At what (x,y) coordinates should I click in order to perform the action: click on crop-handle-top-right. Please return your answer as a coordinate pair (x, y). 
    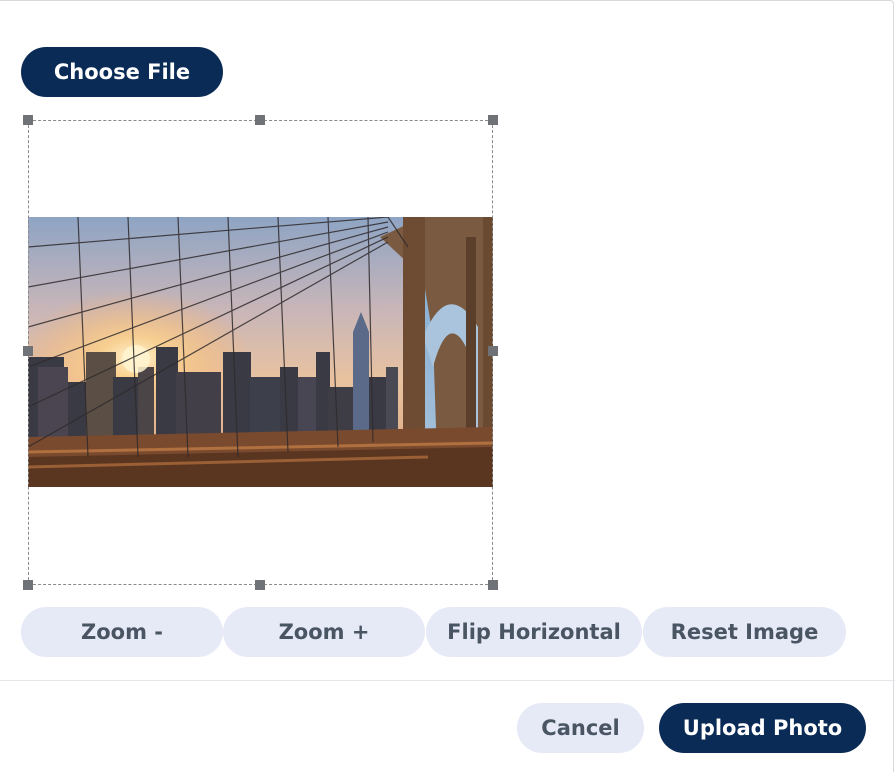
    Looking at the image, I should click on (493, 120).